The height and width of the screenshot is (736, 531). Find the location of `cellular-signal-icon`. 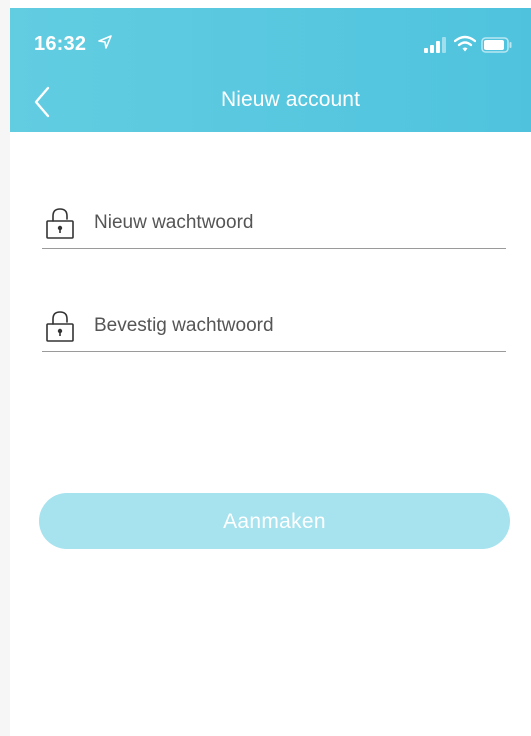

cellular-signal-icon is located at coordinates (435, 45).